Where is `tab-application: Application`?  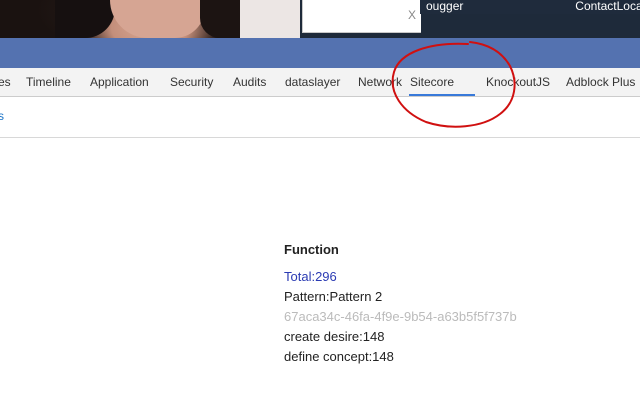
tab-application: Application is located at coordinates (119, 82).